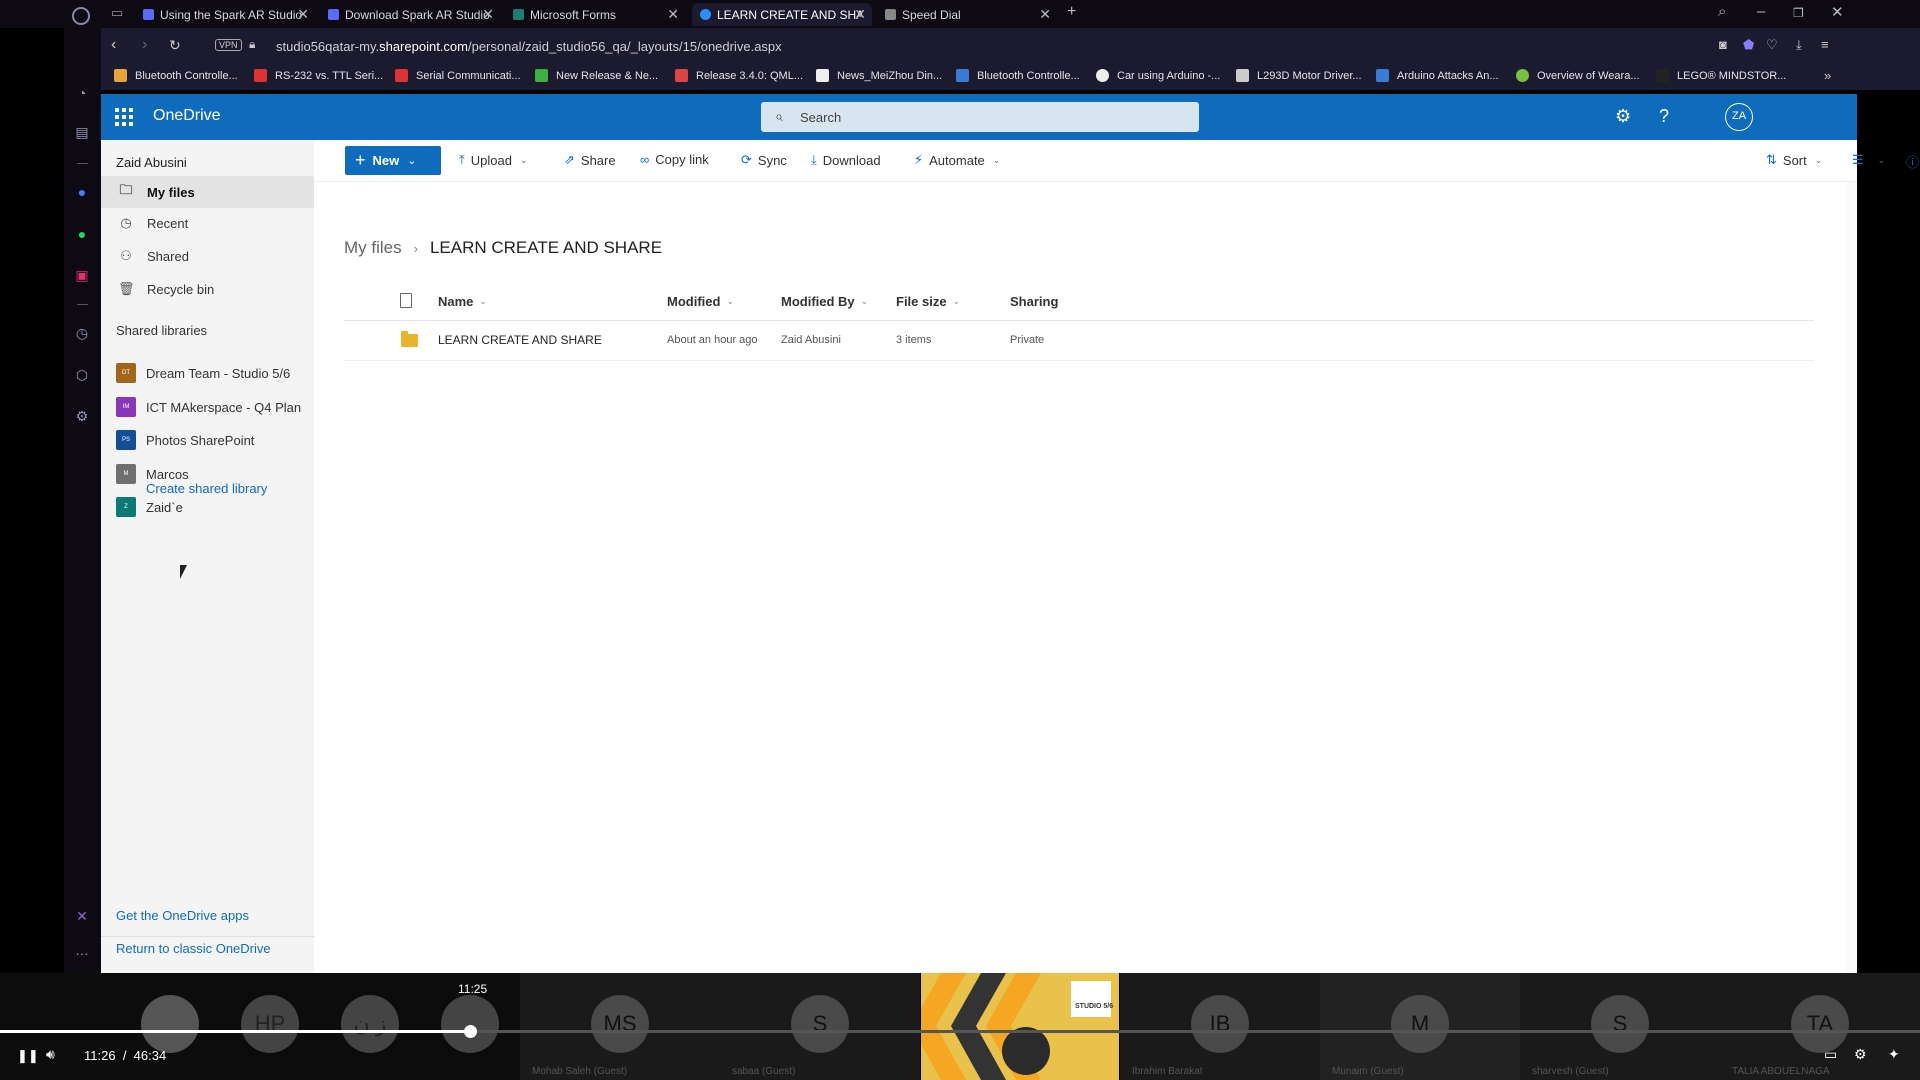  What do you see at coordinates (225, 14) in the screenshot?
I see `tab-spark-ar-using: Using the Spark AR Studio ✕` at bounding box center [225, 14].